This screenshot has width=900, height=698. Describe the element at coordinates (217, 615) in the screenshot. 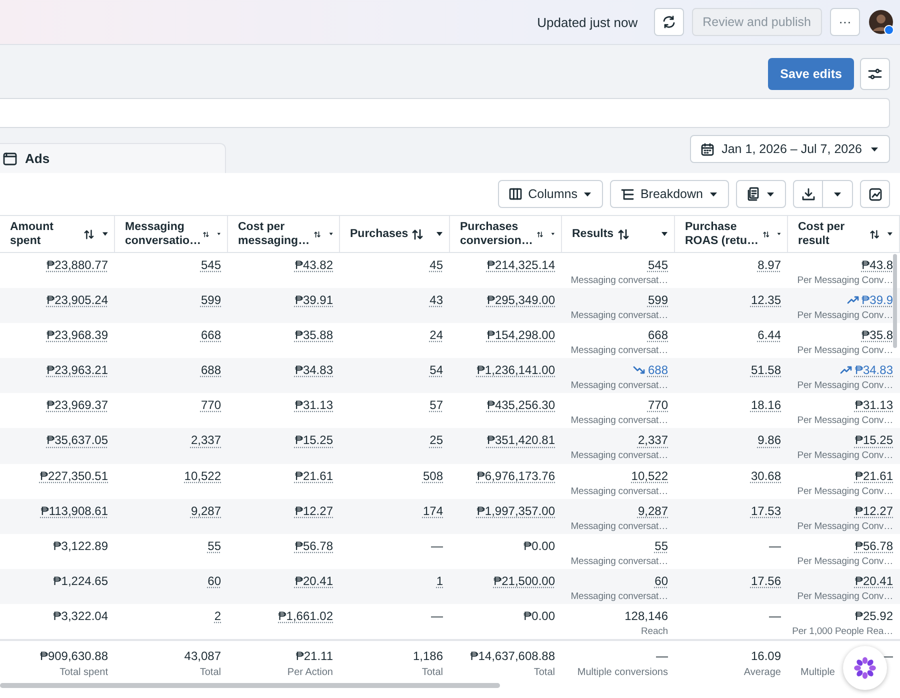

I see `table-value: 2` at that location.